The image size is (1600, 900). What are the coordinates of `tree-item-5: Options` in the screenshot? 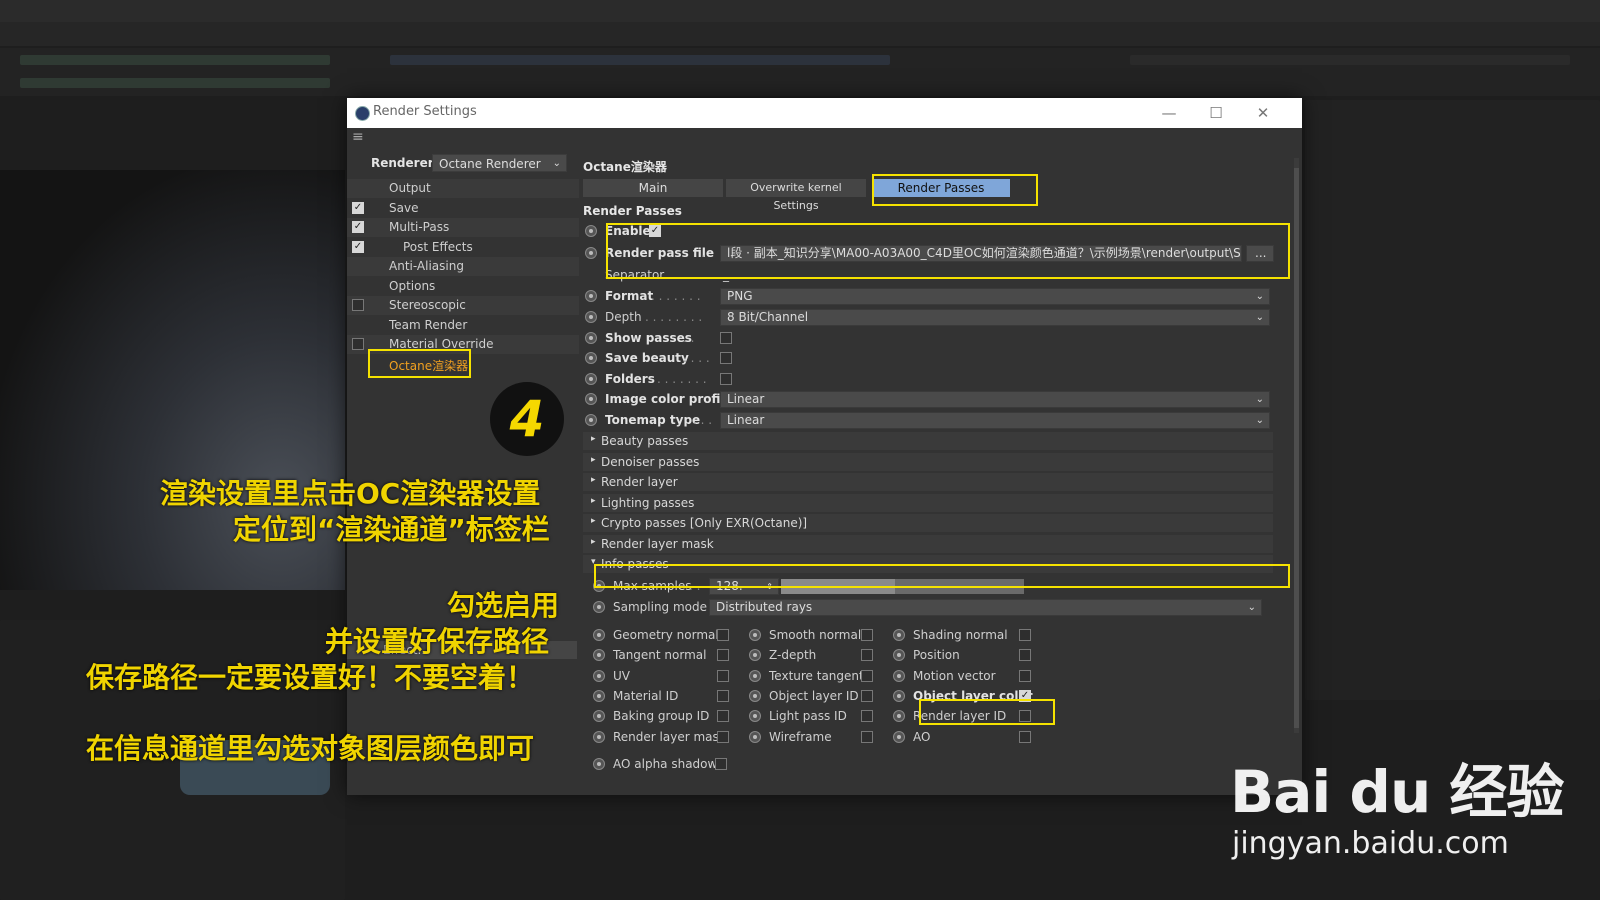 It's located at (463, 286).